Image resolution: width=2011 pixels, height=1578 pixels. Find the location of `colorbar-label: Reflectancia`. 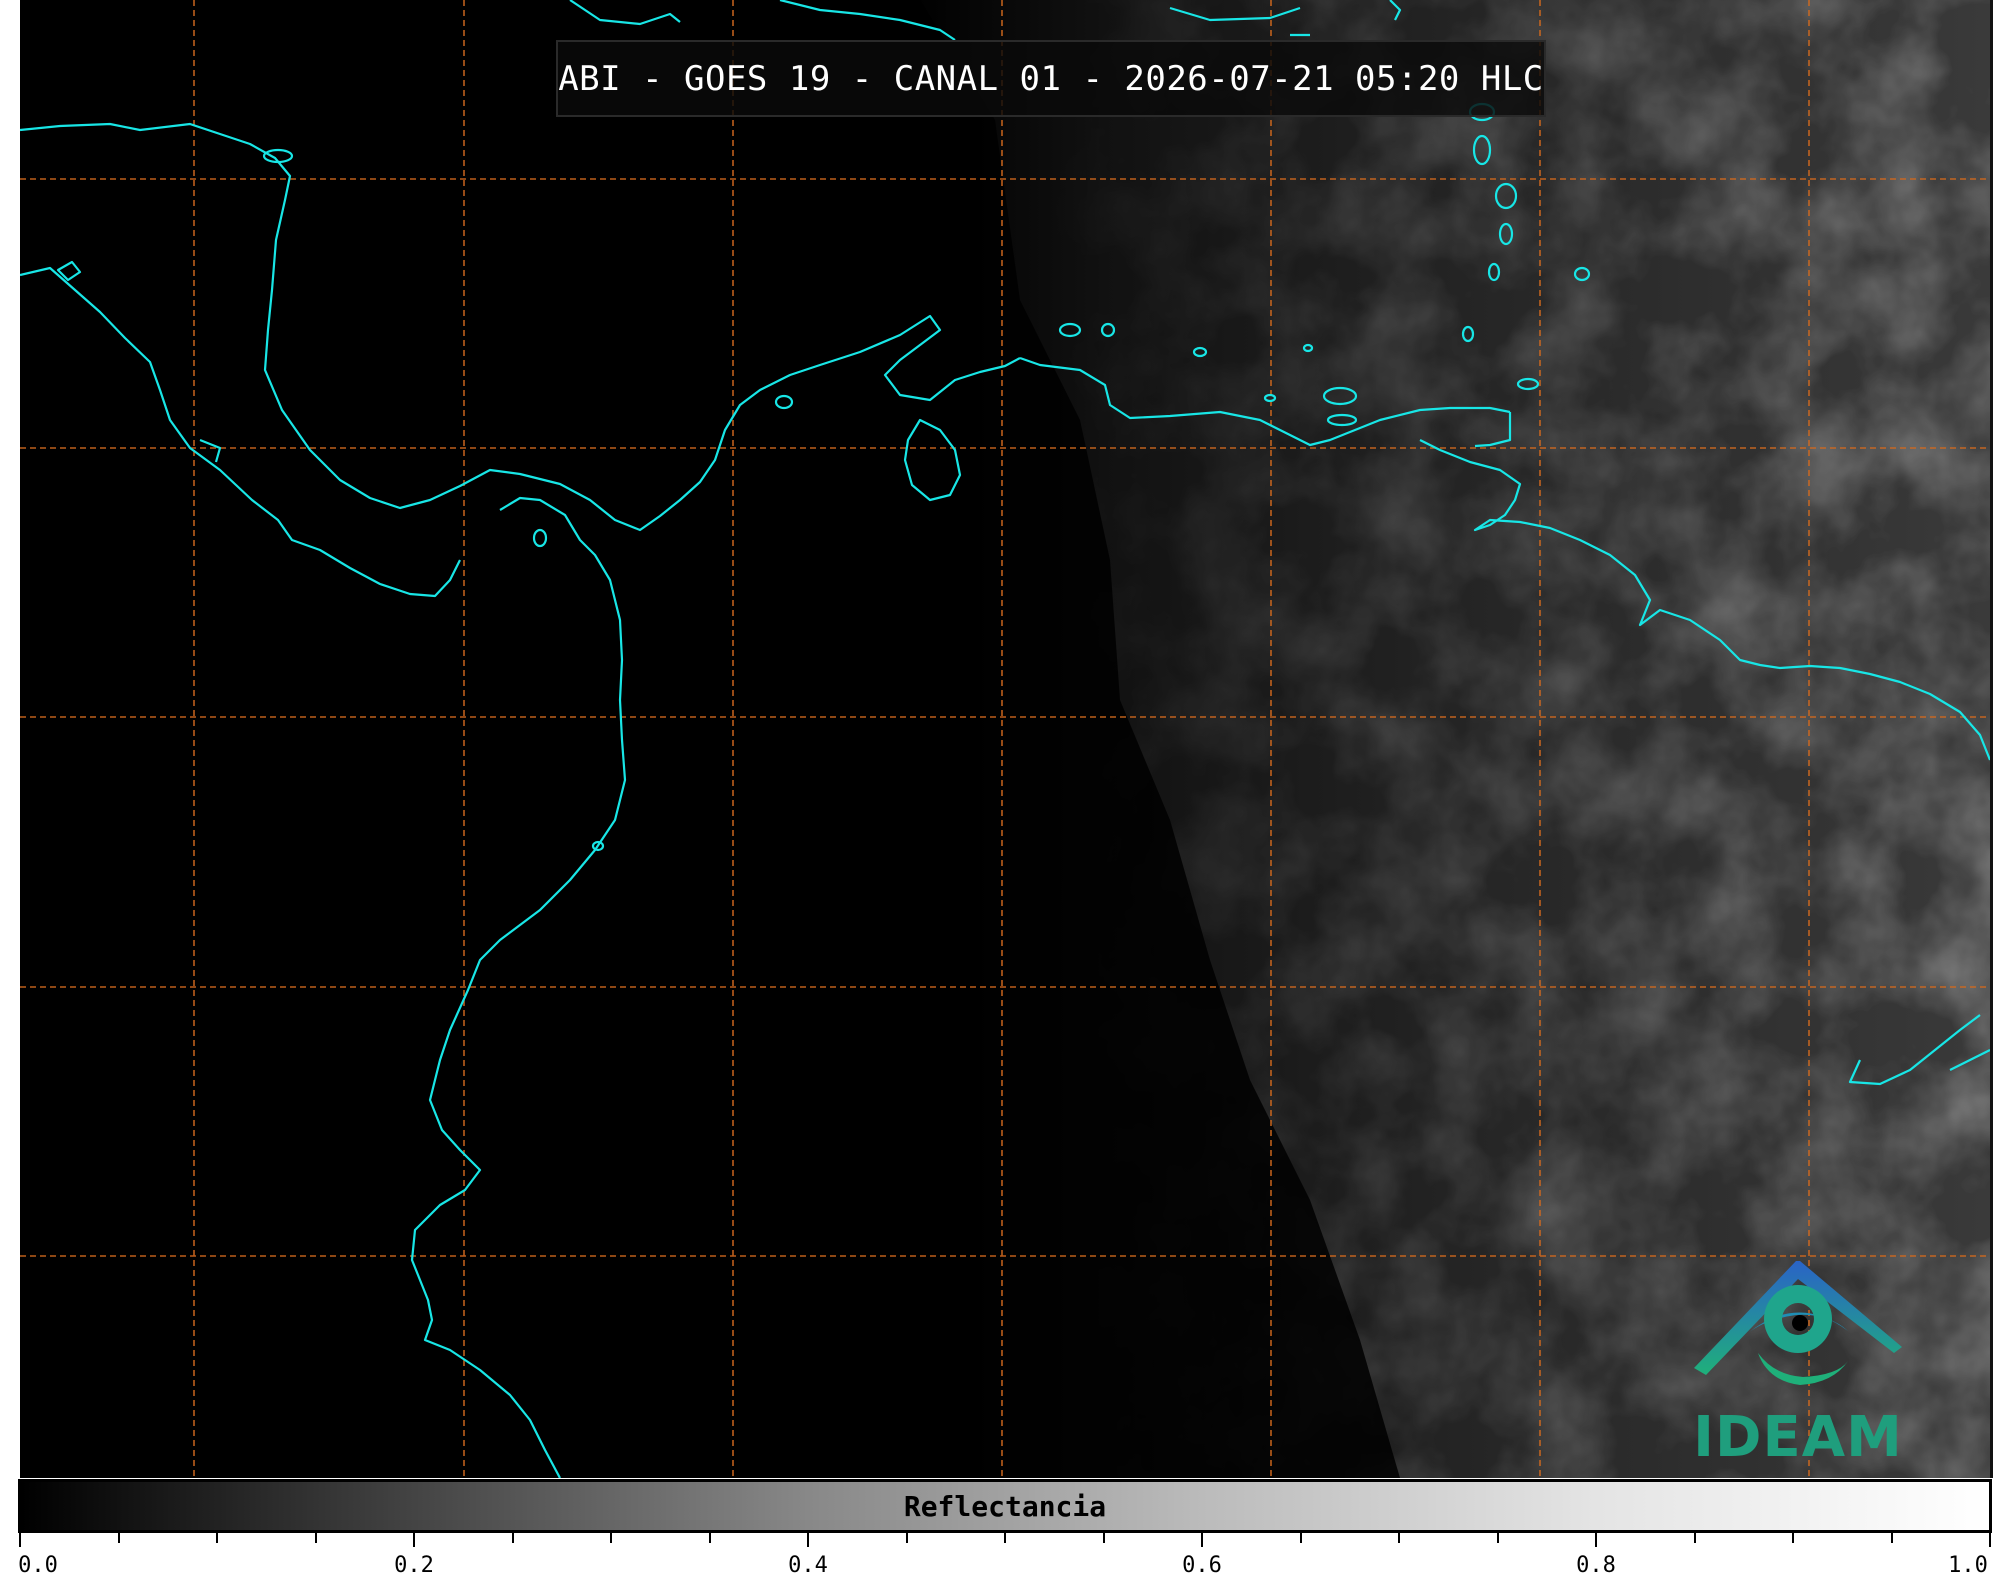

colorbar-label: Reflectancia is located at coordinates (1005, 1506).